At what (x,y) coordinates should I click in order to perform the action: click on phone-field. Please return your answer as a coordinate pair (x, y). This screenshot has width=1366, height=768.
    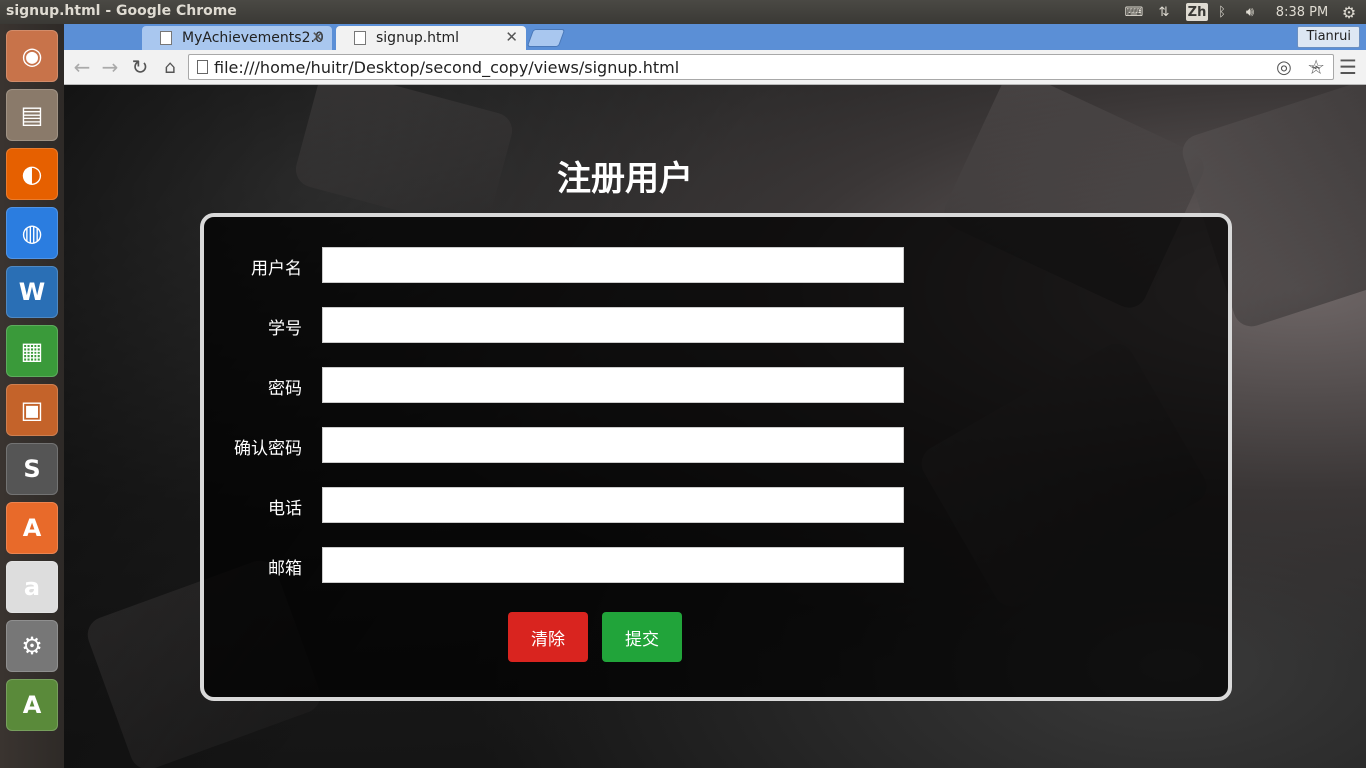
    Looking at the image, I should click on (613, 505).